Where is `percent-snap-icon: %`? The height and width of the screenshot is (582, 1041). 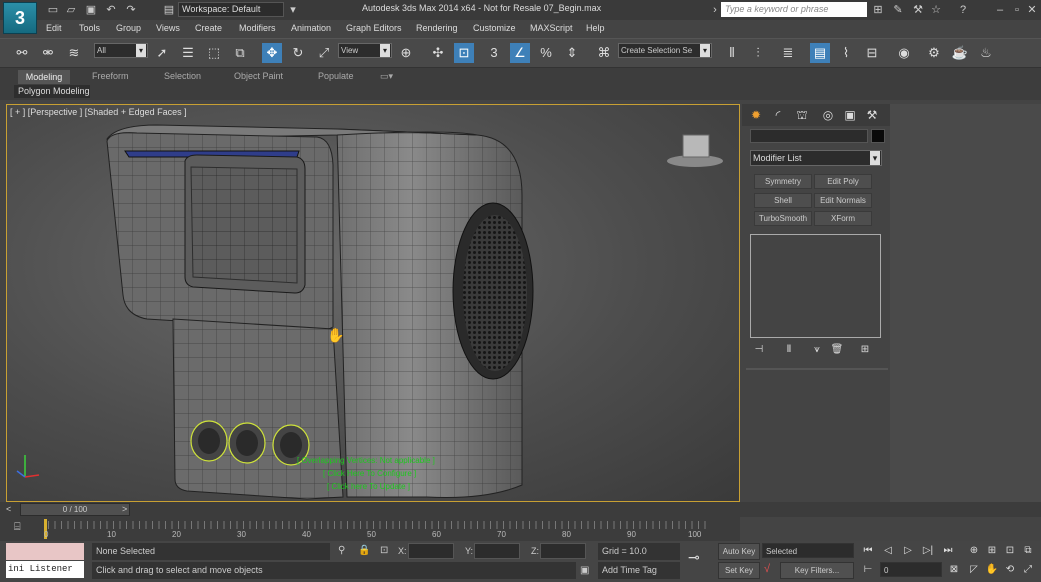 percent-snap-icon: % is located at coordinates (546, 53).